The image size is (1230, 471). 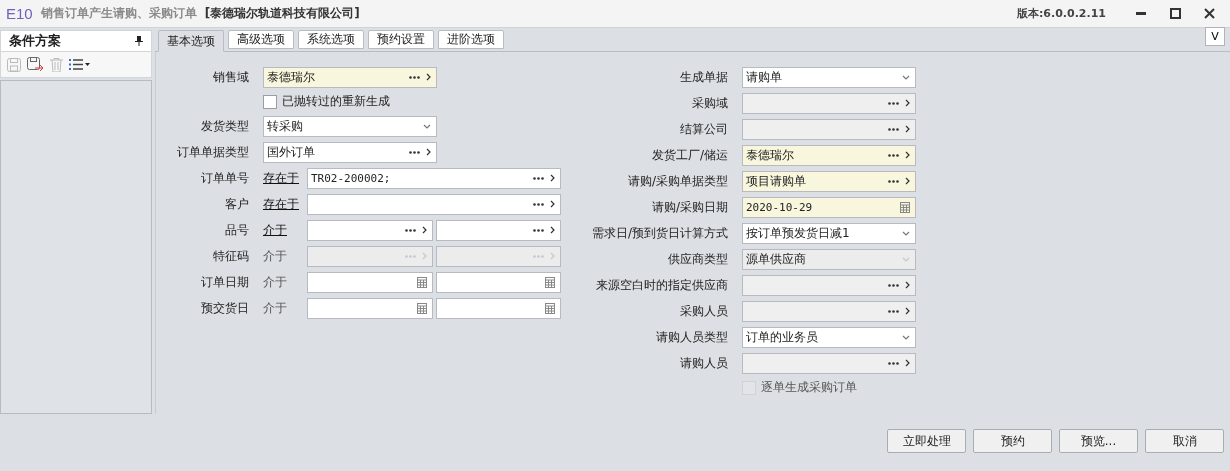 I want to click on select-field: 转采购, so click(x=350, y=126).